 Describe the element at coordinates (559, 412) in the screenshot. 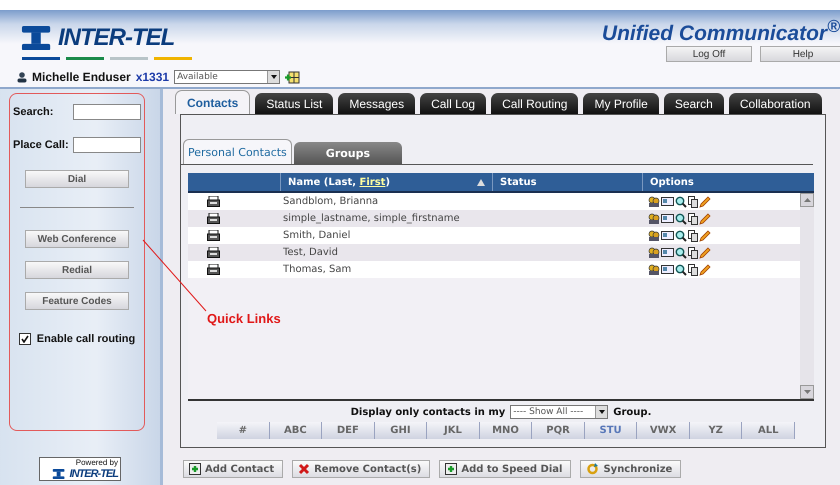

I see `group-dropdown: ---- Show All ----` at that location.